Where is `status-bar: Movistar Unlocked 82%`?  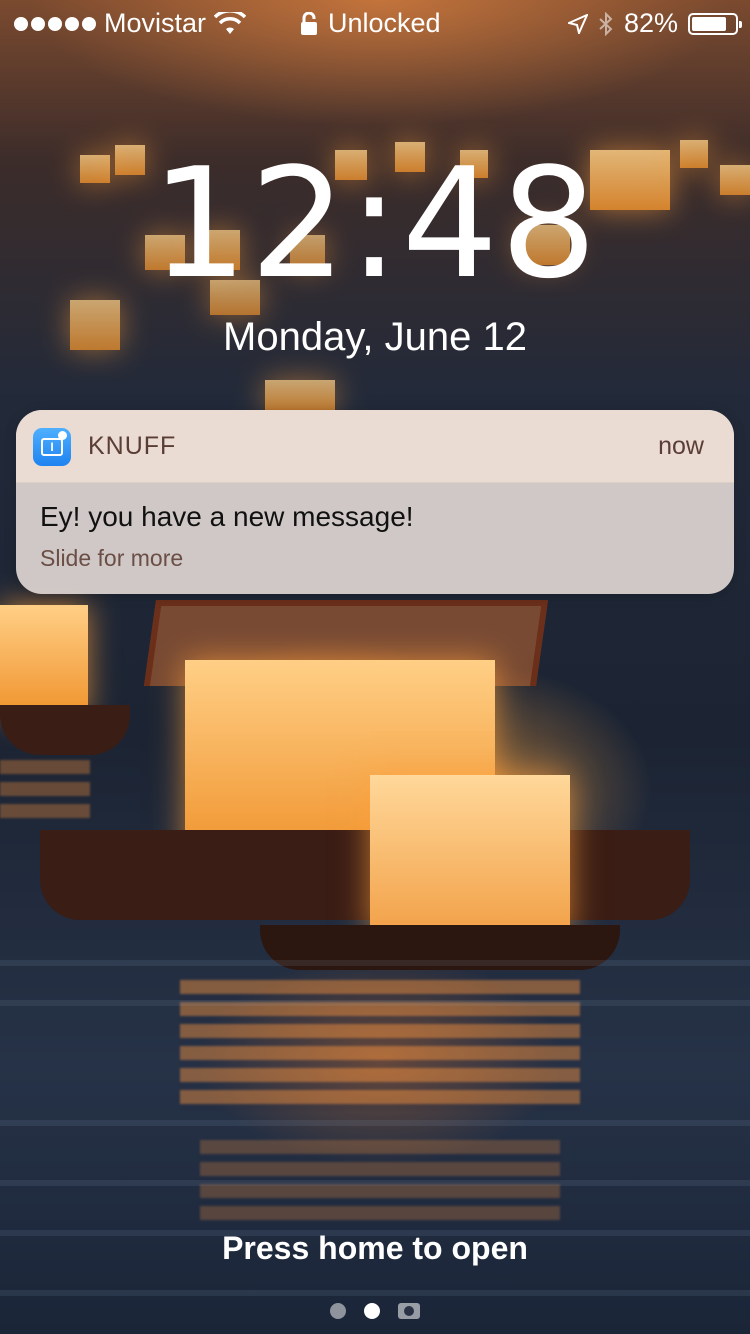
status-bar: Movistar Unlocked 82% is located at coordinates (375, 25).